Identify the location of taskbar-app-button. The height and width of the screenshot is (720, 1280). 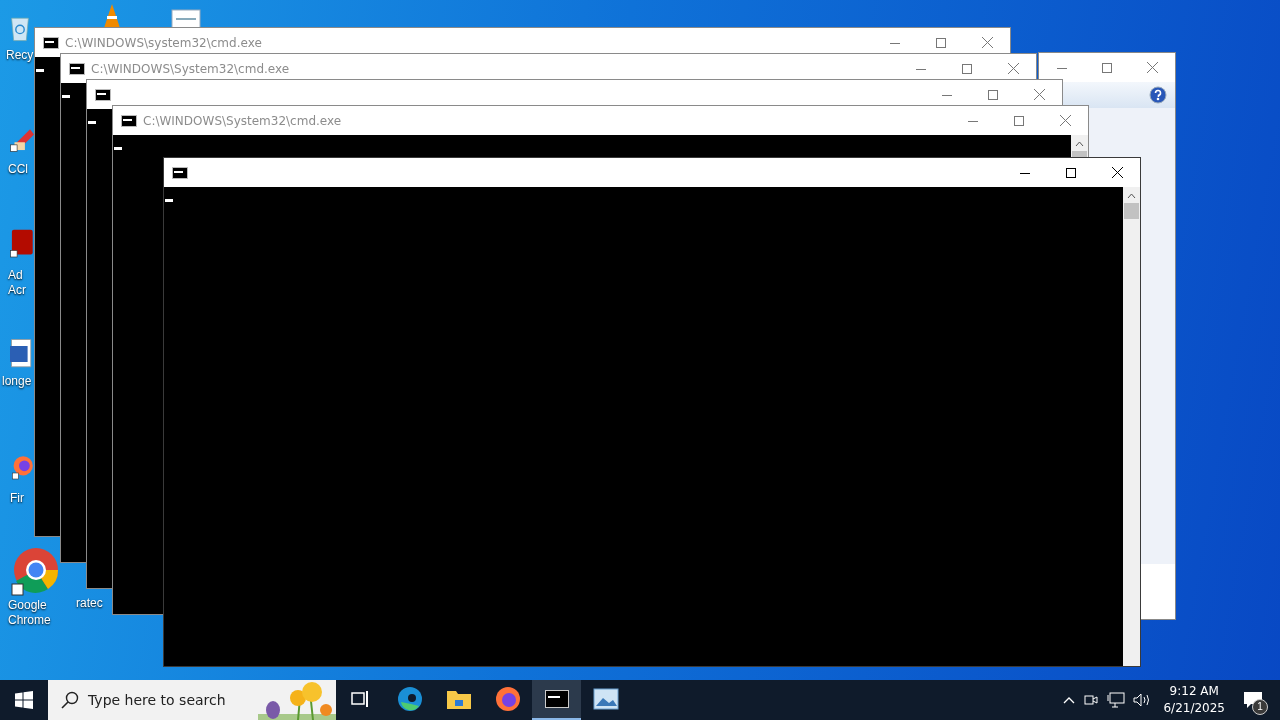
(556, 700).